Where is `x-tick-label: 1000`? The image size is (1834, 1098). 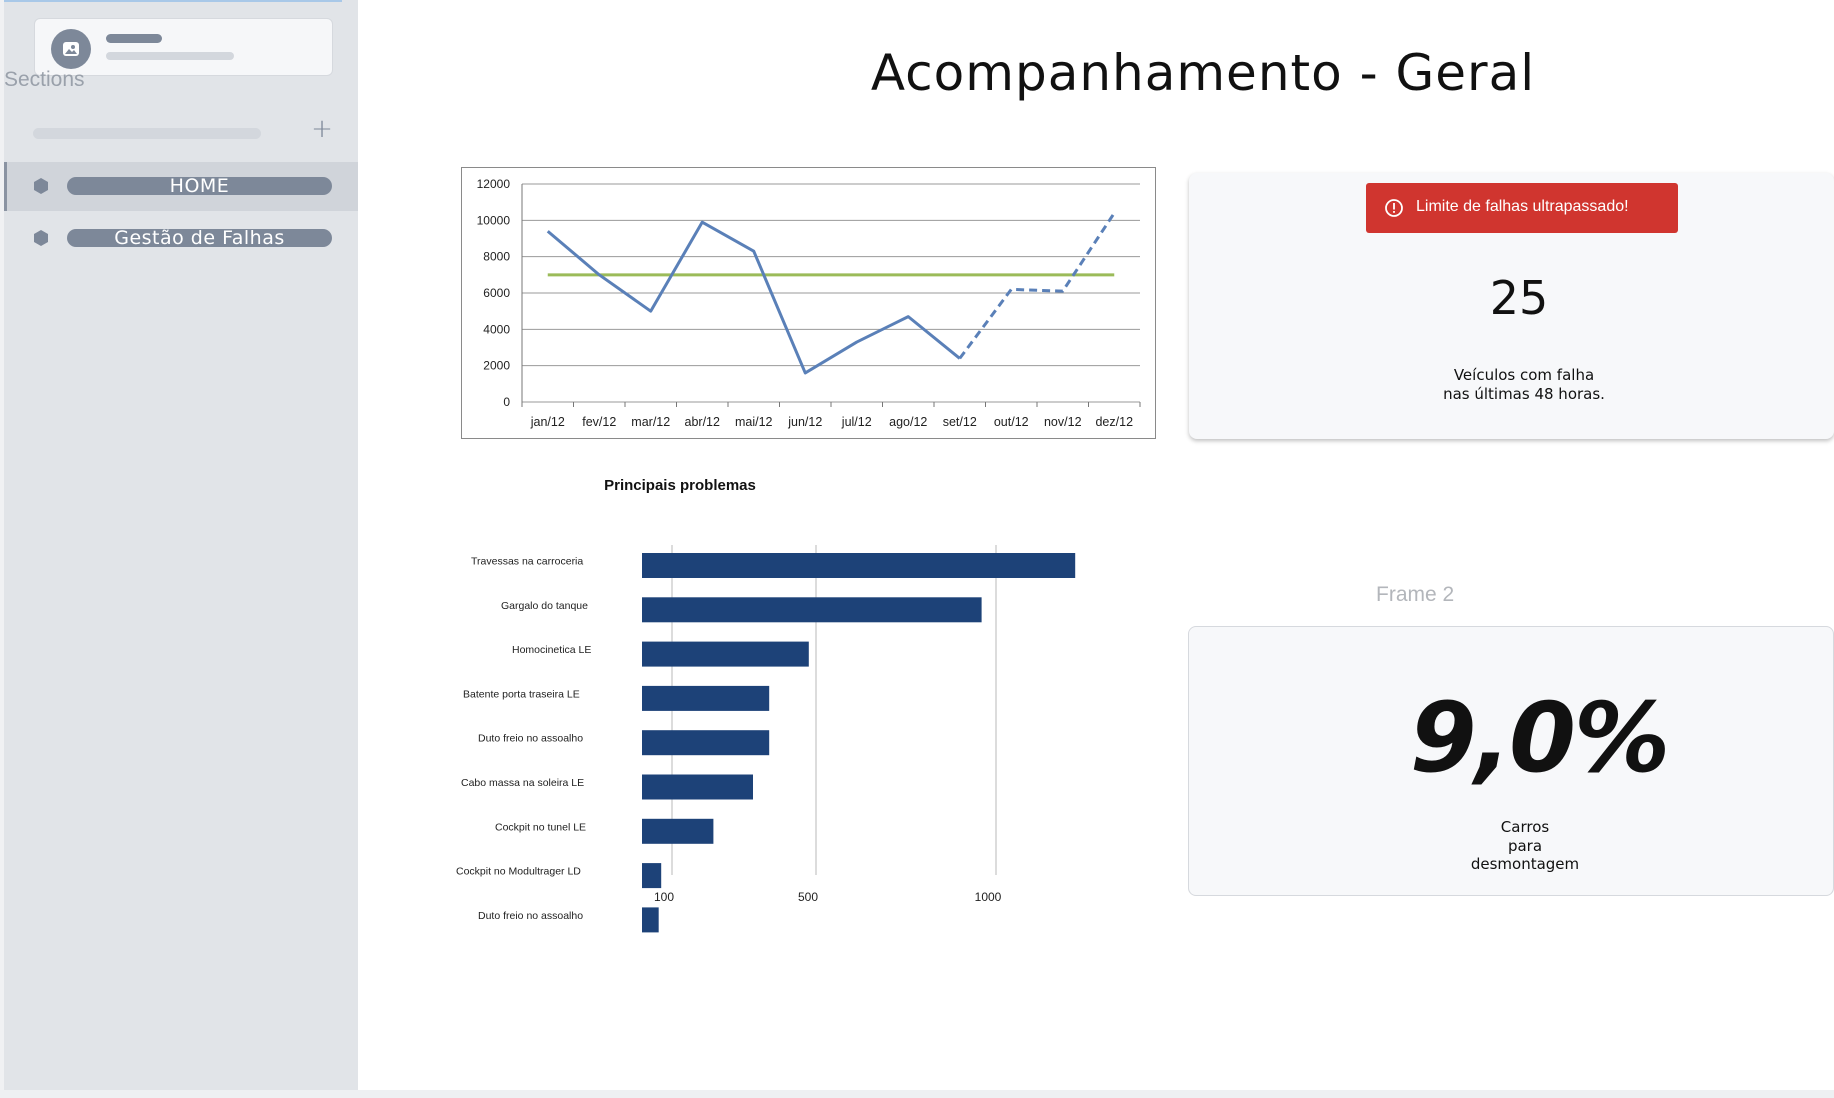 x-tick-label: 1000 is located at coordinates (988, 897).